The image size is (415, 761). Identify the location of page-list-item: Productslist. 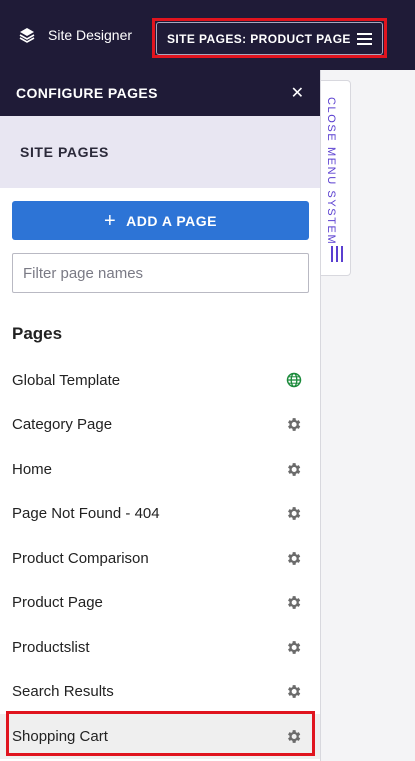
(160, 647).